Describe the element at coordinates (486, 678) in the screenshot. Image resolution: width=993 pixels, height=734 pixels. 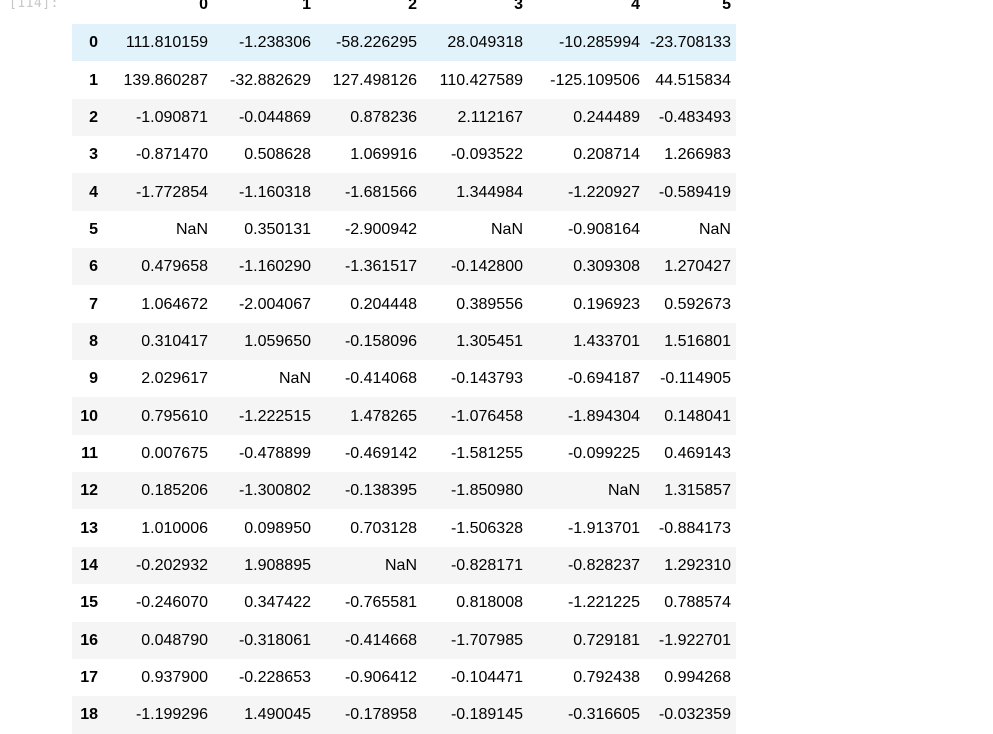
I see `table-cell: -0.104471` at that location.